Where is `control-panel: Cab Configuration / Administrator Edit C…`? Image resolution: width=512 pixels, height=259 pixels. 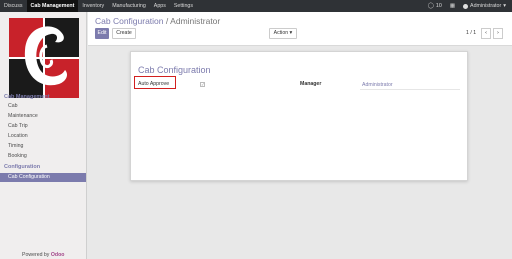
control-panel: Cab Configuration / Administrator Edit C… is located at coordinates (300, 29).